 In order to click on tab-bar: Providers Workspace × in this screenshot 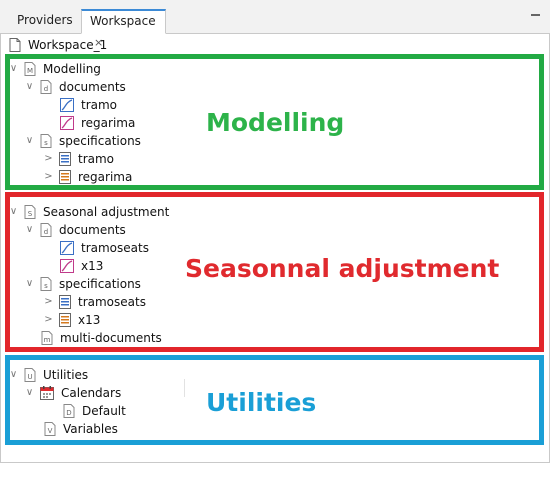, I will do `click(275, 24)`.